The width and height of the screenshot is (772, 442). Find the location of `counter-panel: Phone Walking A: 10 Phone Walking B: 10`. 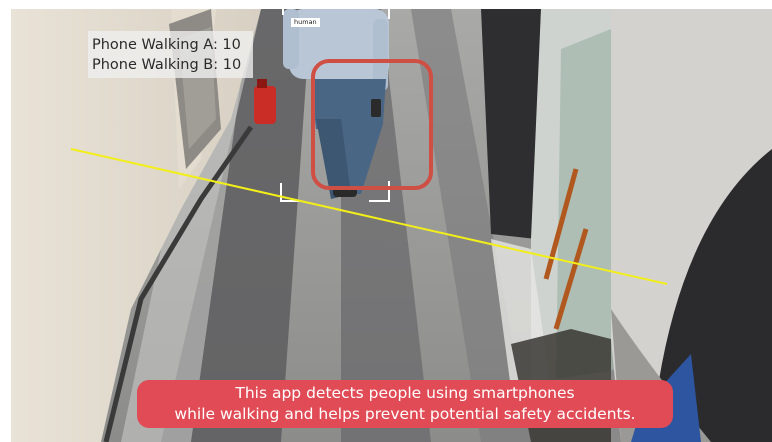

counter-panel: Phone Walking A: 10 Phone Walking B: 10 is located at coordinates (170, 54).